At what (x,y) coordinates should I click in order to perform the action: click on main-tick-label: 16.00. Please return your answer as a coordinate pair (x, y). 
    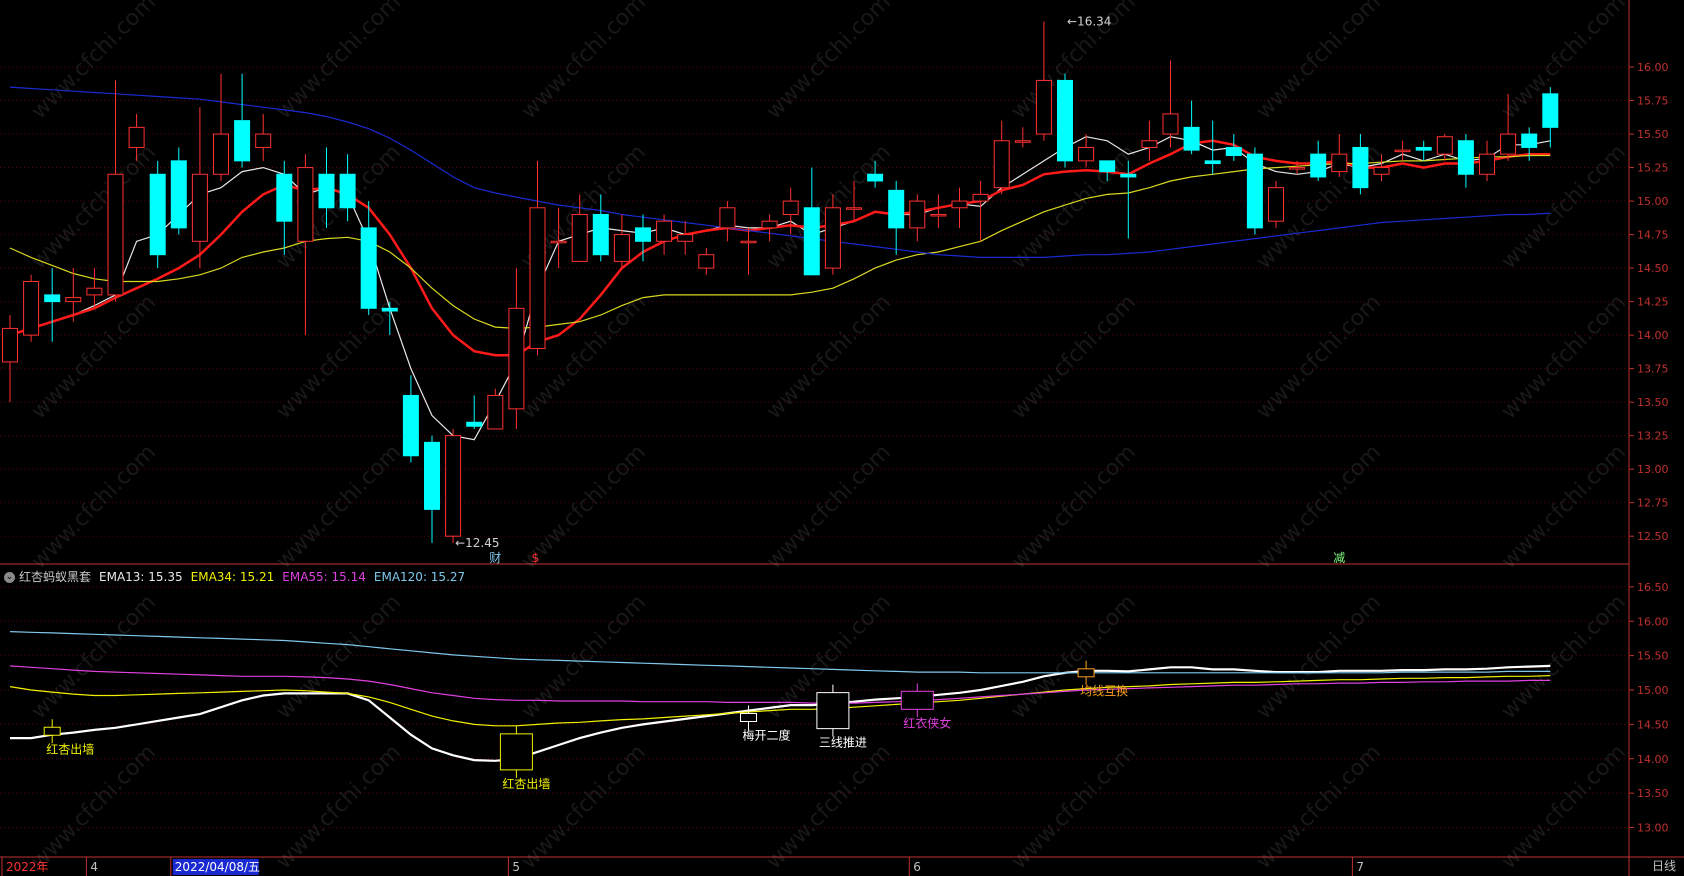
    Looking at the image, I should click on (1653, 67).